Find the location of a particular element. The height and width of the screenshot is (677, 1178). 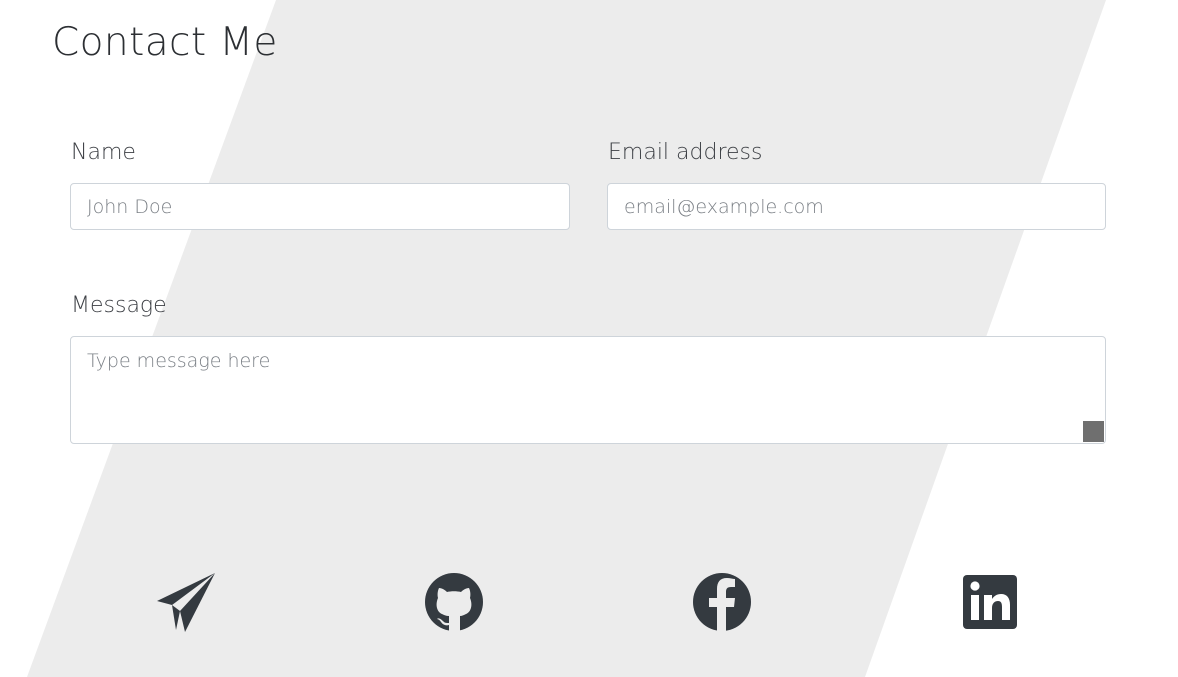

send-icon is located at coordinates (186, 602).